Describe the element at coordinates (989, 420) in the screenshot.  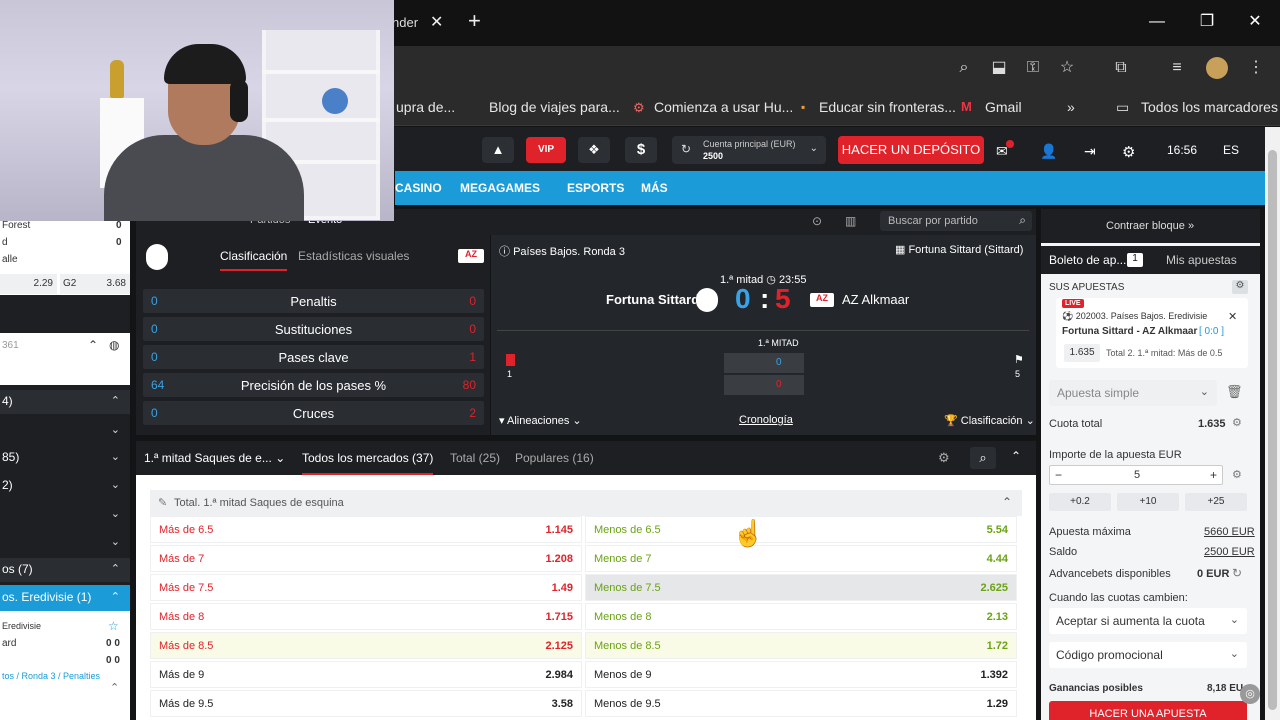
I see `standings-toggle: 🏆 Clasificación ⌄` at that location.